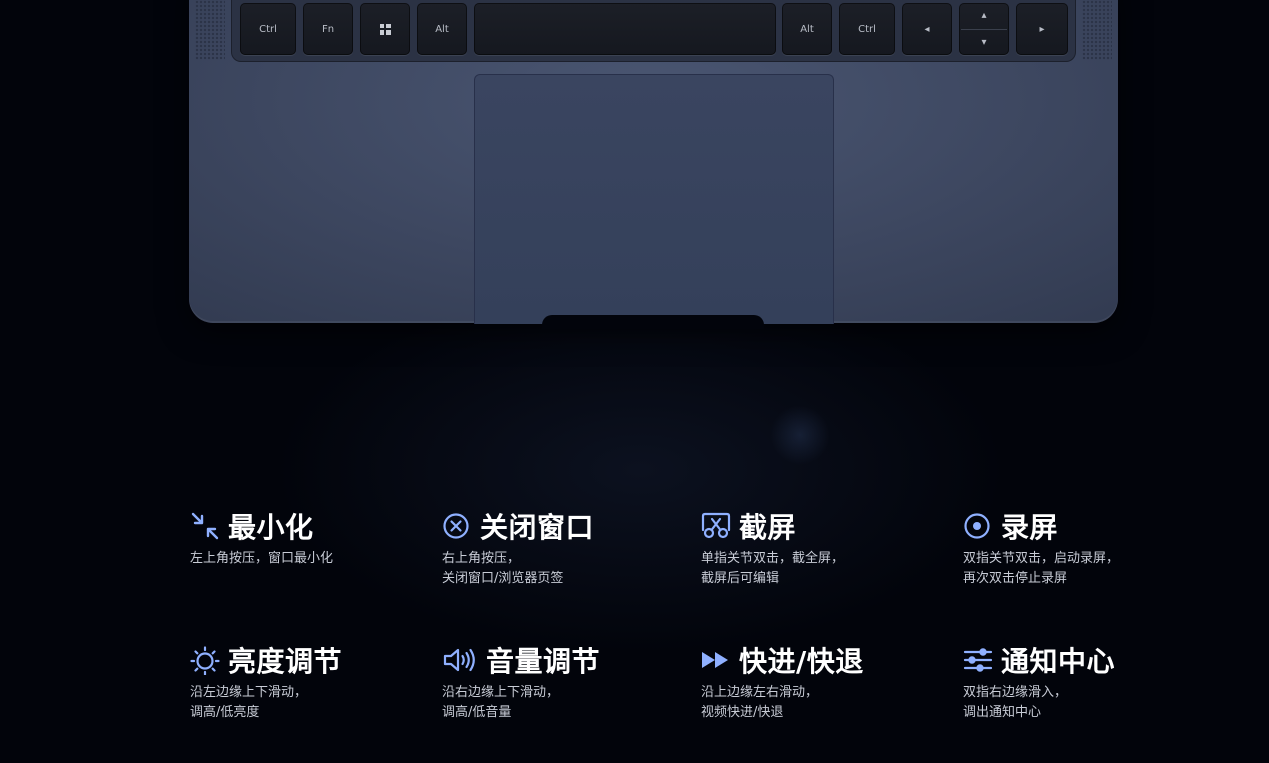 The height and width of the screenshot is (763, 1269). What do you see at coordinates (978, 660) in the screenshot?
I see `notification-center-icon` at bounding box center [978, 660].